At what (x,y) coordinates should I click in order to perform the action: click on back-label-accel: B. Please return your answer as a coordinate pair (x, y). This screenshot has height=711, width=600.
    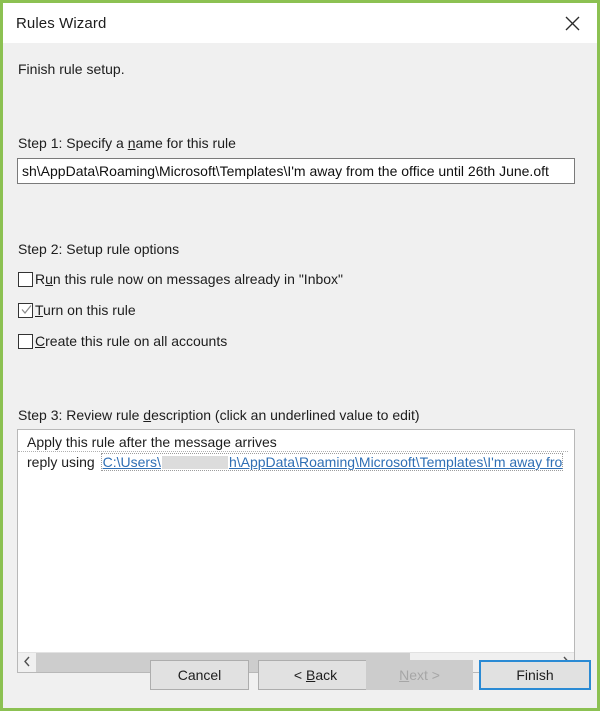
    Looking at the image, I should click on (310, 675).